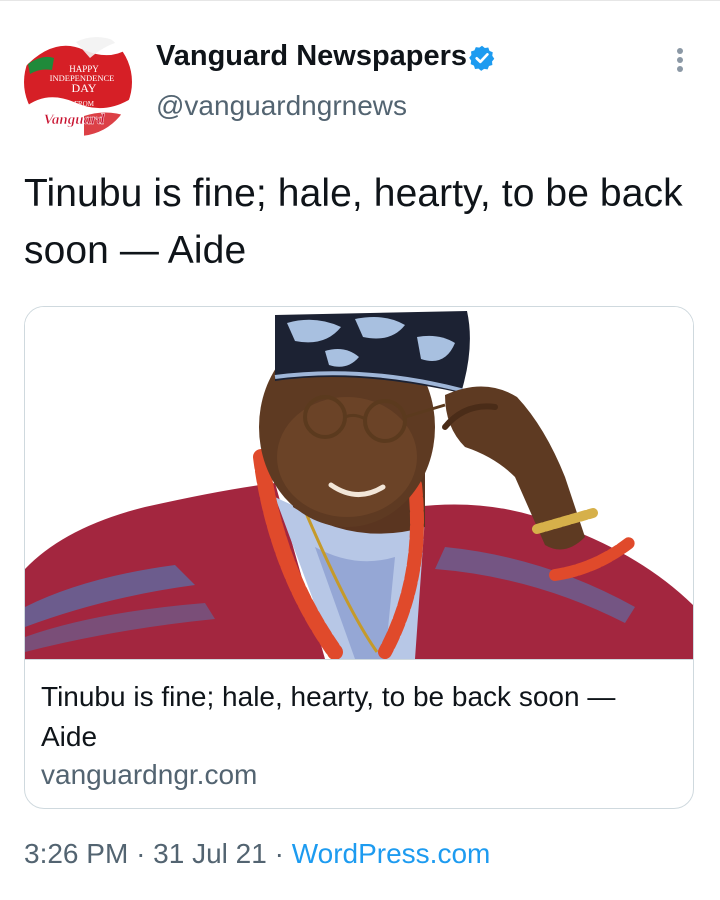 Image resolution: width=720 pixels, height=900 pixels. I want to click on card-domain: vanguardngr.com, so click(149, 774).